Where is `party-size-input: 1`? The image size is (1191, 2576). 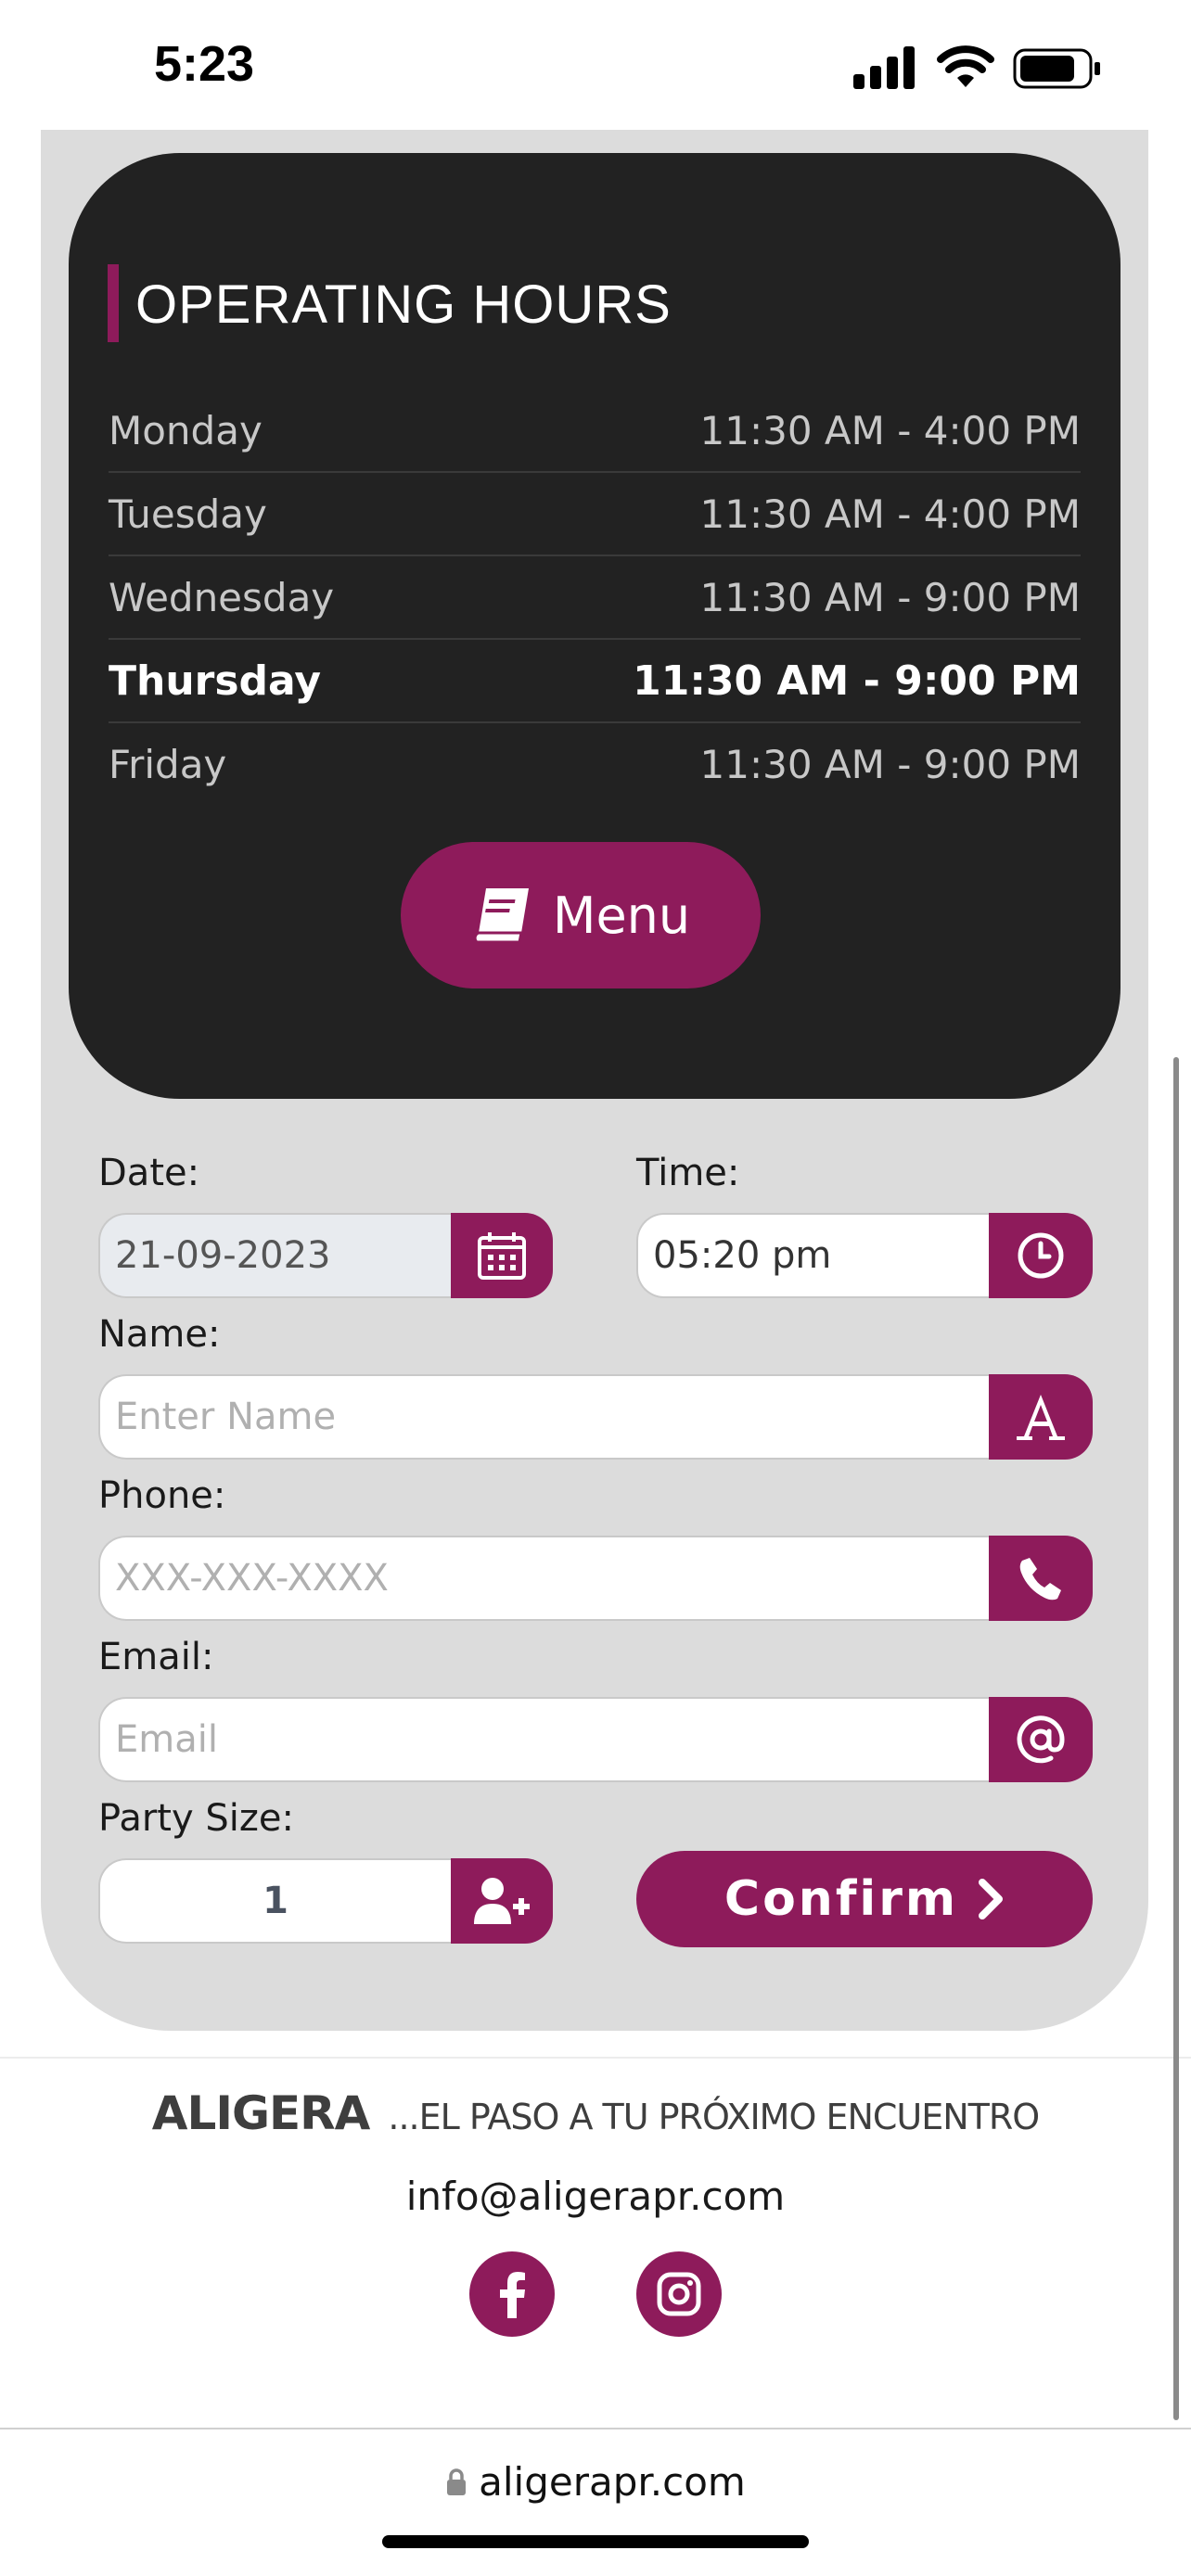 party-size-input: 1 is located at coordinates (274, 1901).